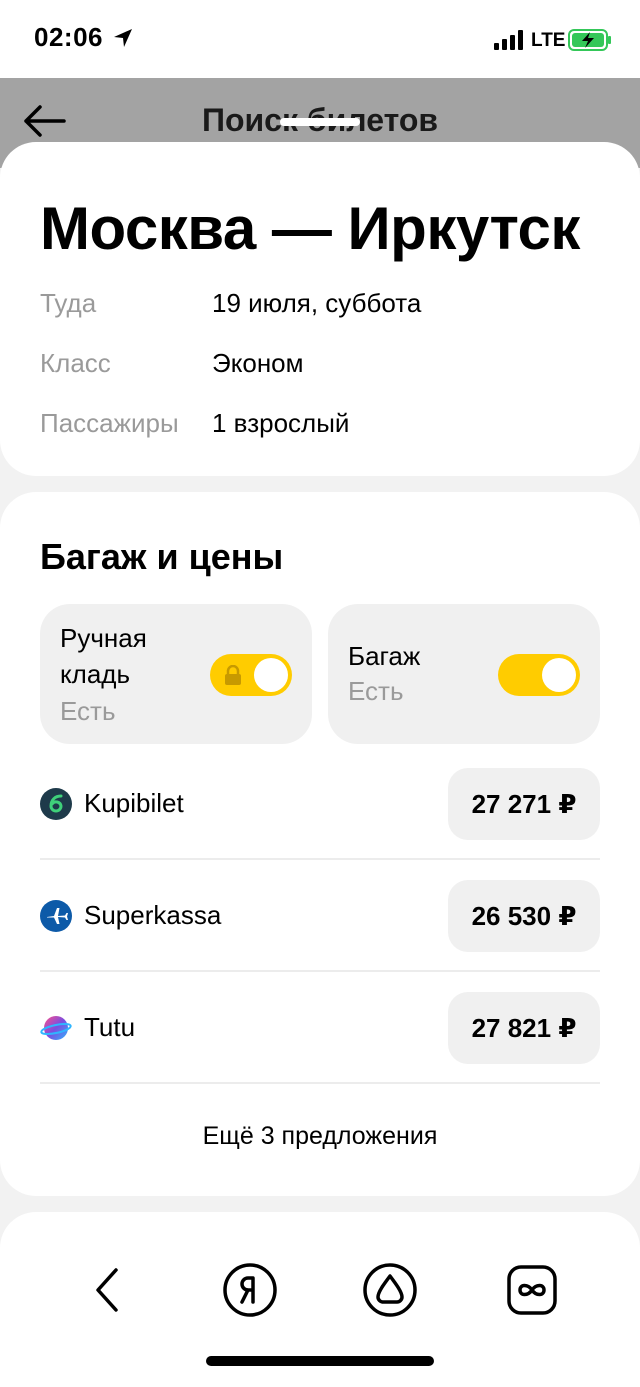 The image size is (640, 1387). What do you see at coordinates (376, 691) in the screenshot?
I see `luggage-status: Есть` at bounding box center [376, 691].